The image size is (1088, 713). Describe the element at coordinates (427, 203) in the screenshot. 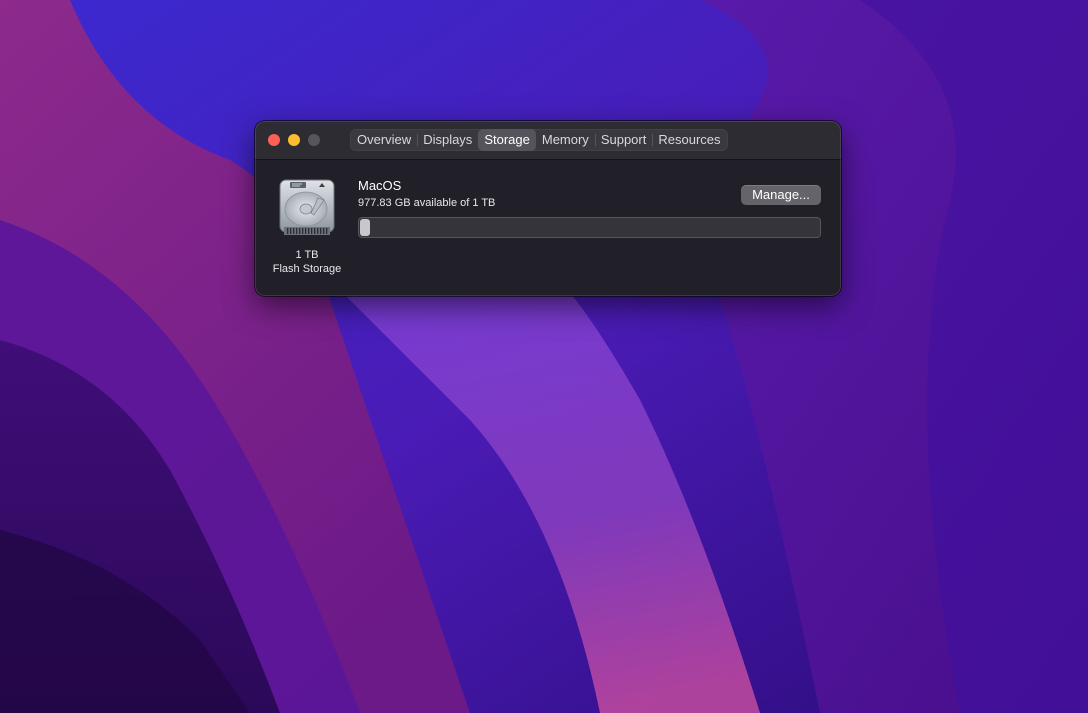

I see `volume-availability: 977.83 GB available of 1 TB` at that location.